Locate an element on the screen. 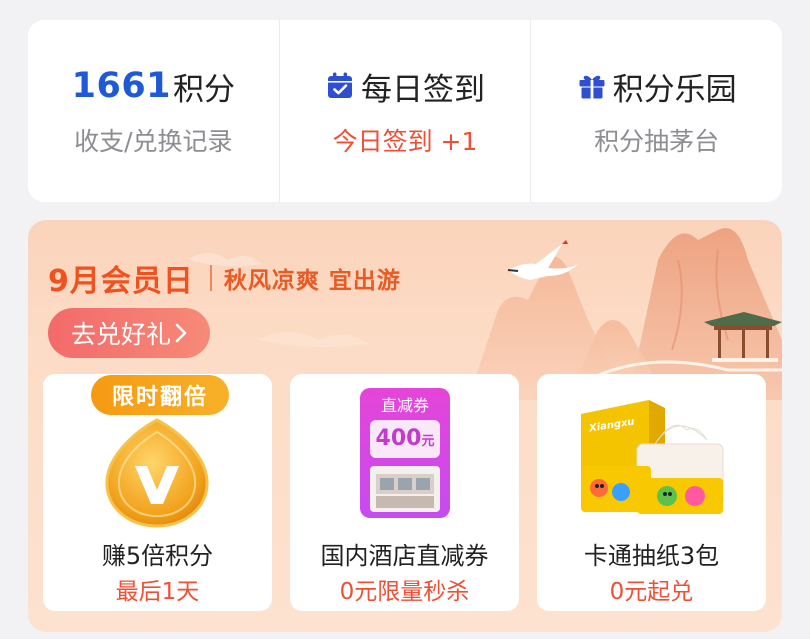  banner-title-divider is located at coordinates (210, 278).